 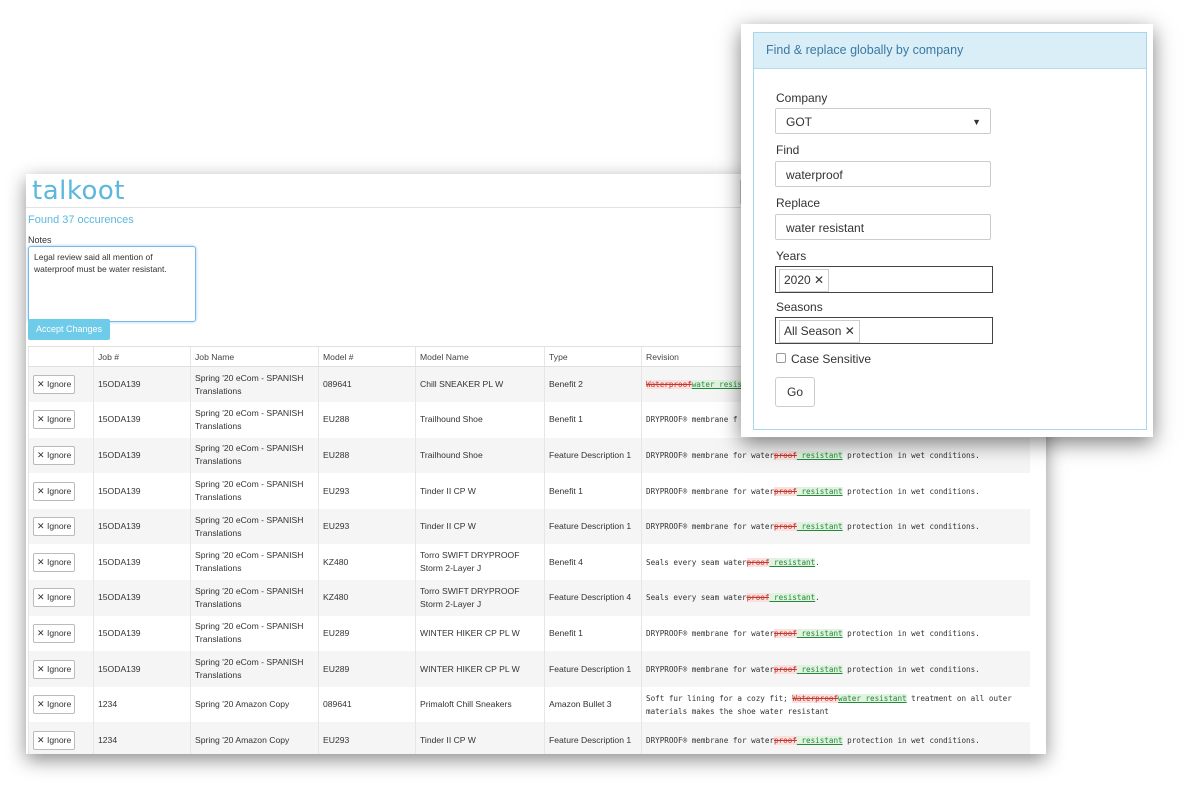 I want to click on years-tag-input: 2020 ✕, so click(x=884, y=279).